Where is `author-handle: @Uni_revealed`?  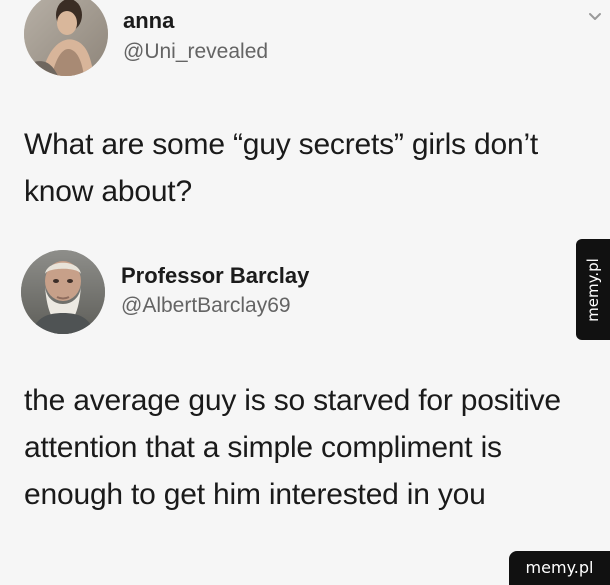
author-handle: @Uni_revealed is located at coordinates (195, 52).